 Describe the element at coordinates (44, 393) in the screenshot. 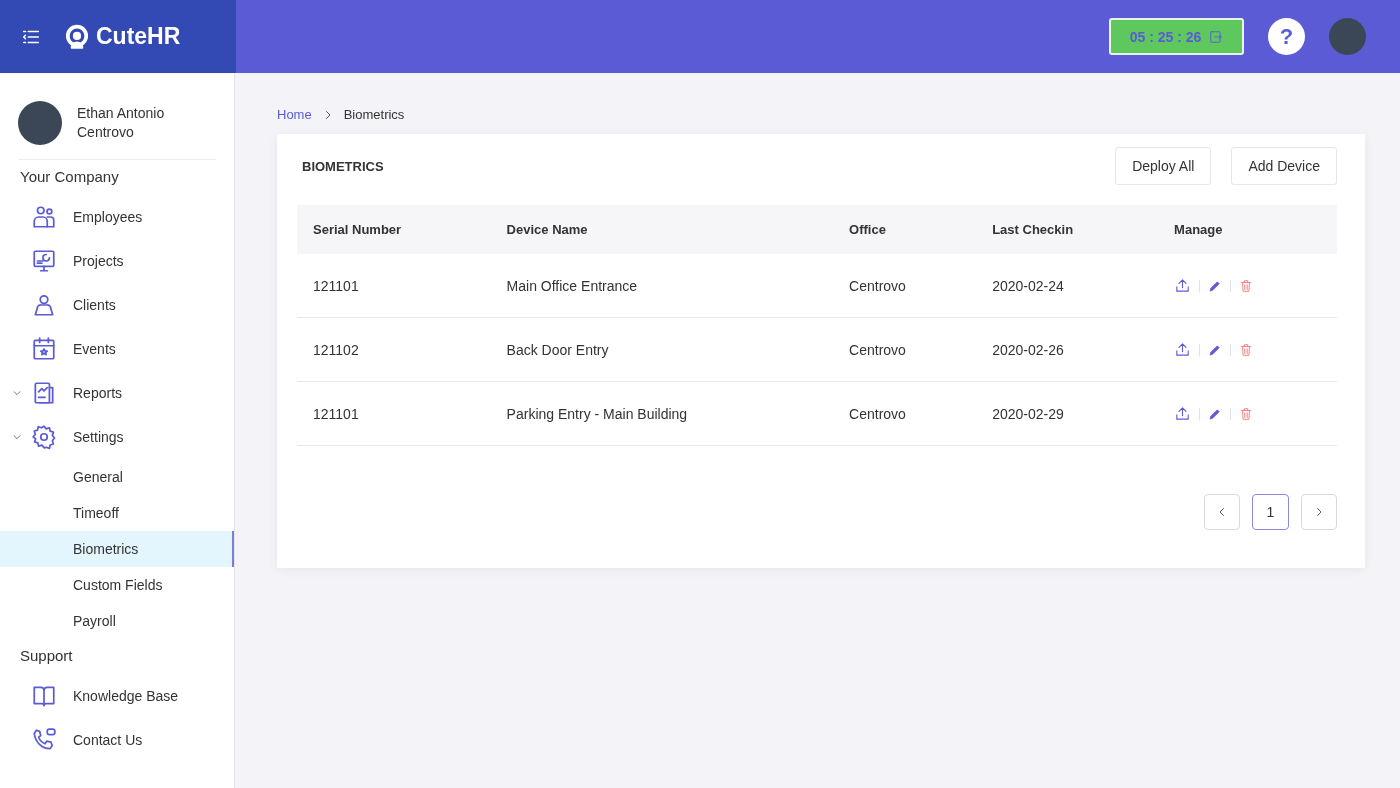

I see `chart-document-icon` at that location.